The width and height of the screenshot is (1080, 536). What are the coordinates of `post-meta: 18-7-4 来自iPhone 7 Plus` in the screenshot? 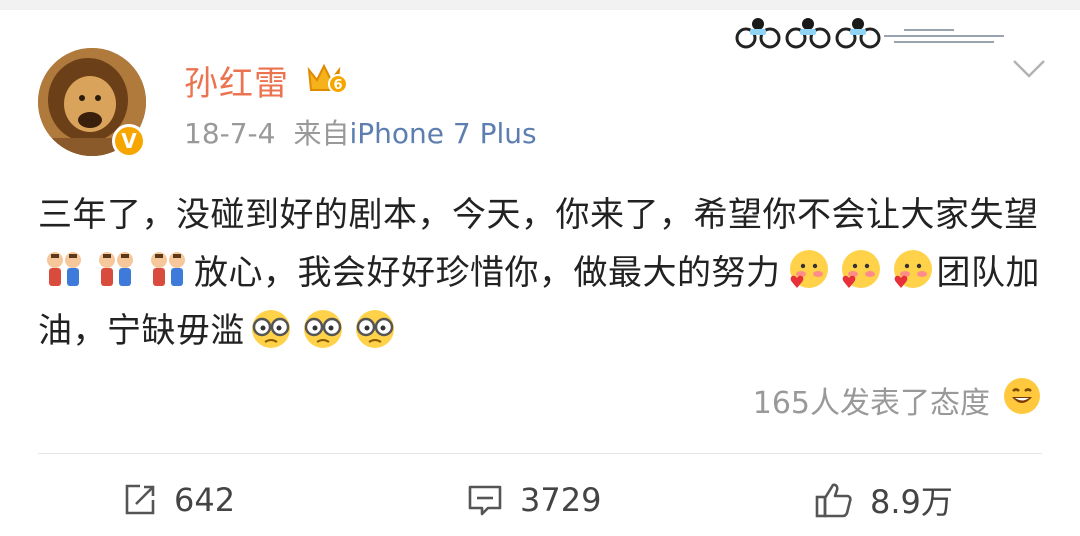 It's located at (360, 132).